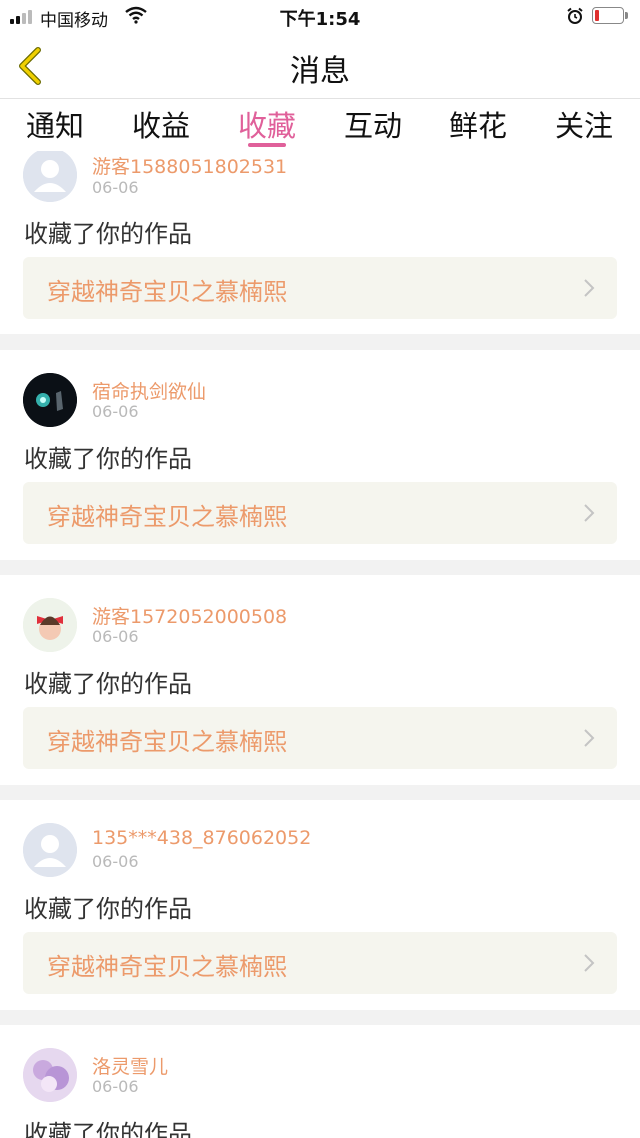  Describe the element at coordinates (189, 615) in the screenshot. I see `username: 游客1572052000508` at that location.